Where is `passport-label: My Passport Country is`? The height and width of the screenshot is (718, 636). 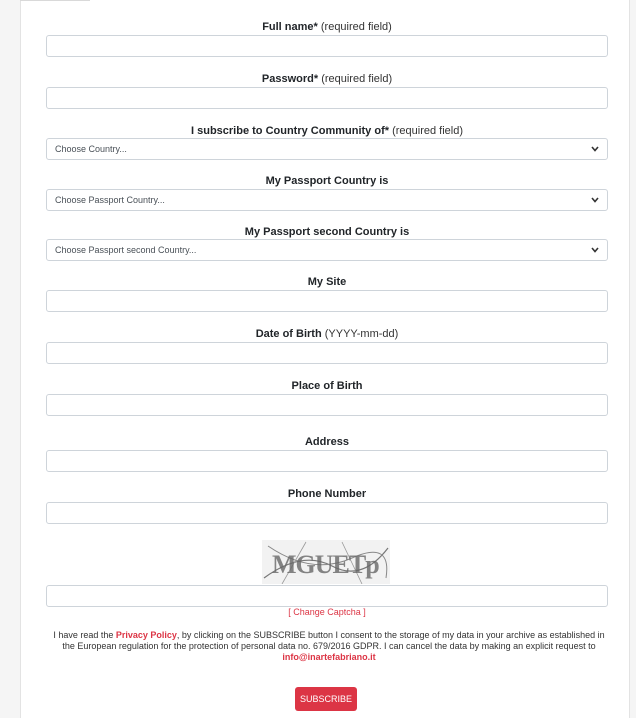
passport-label: My Passport Country is is located at coordinates (327, 181).